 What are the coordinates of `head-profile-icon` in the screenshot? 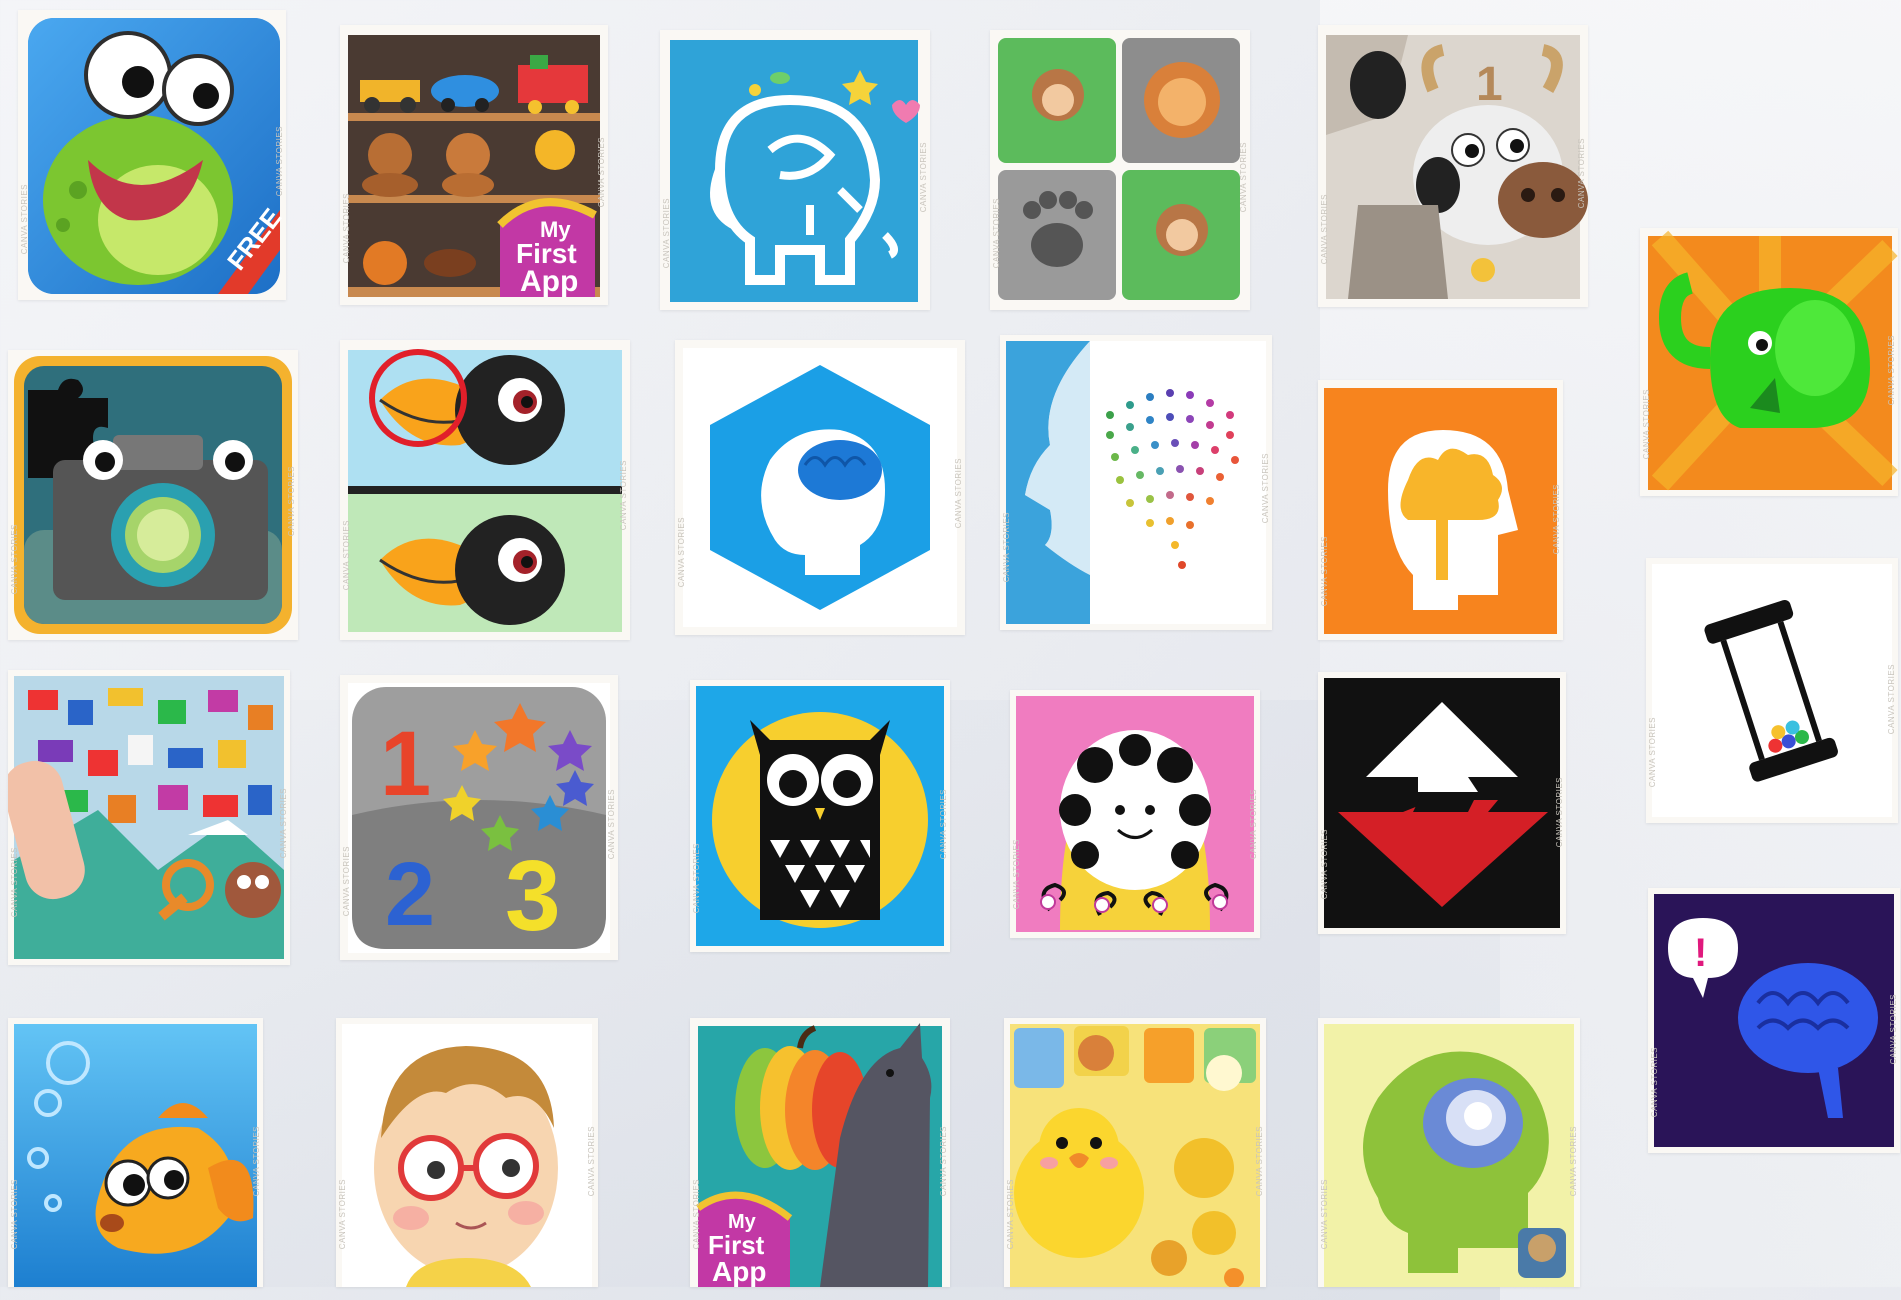 It's located at (1136, 482).